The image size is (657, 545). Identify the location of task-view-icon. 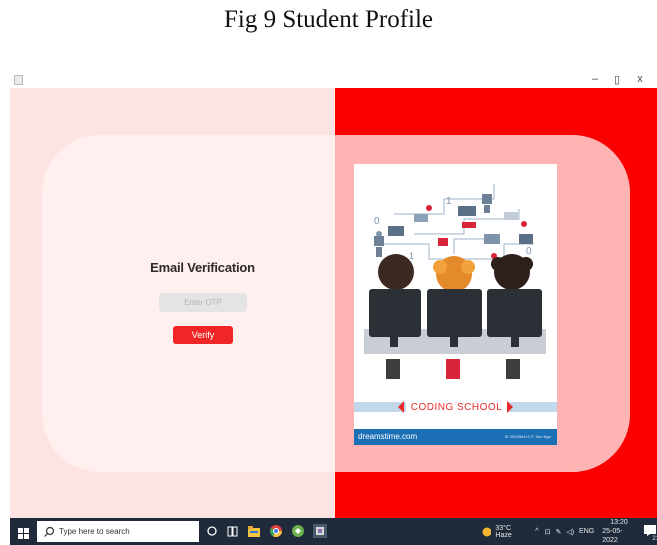
(232, 531).